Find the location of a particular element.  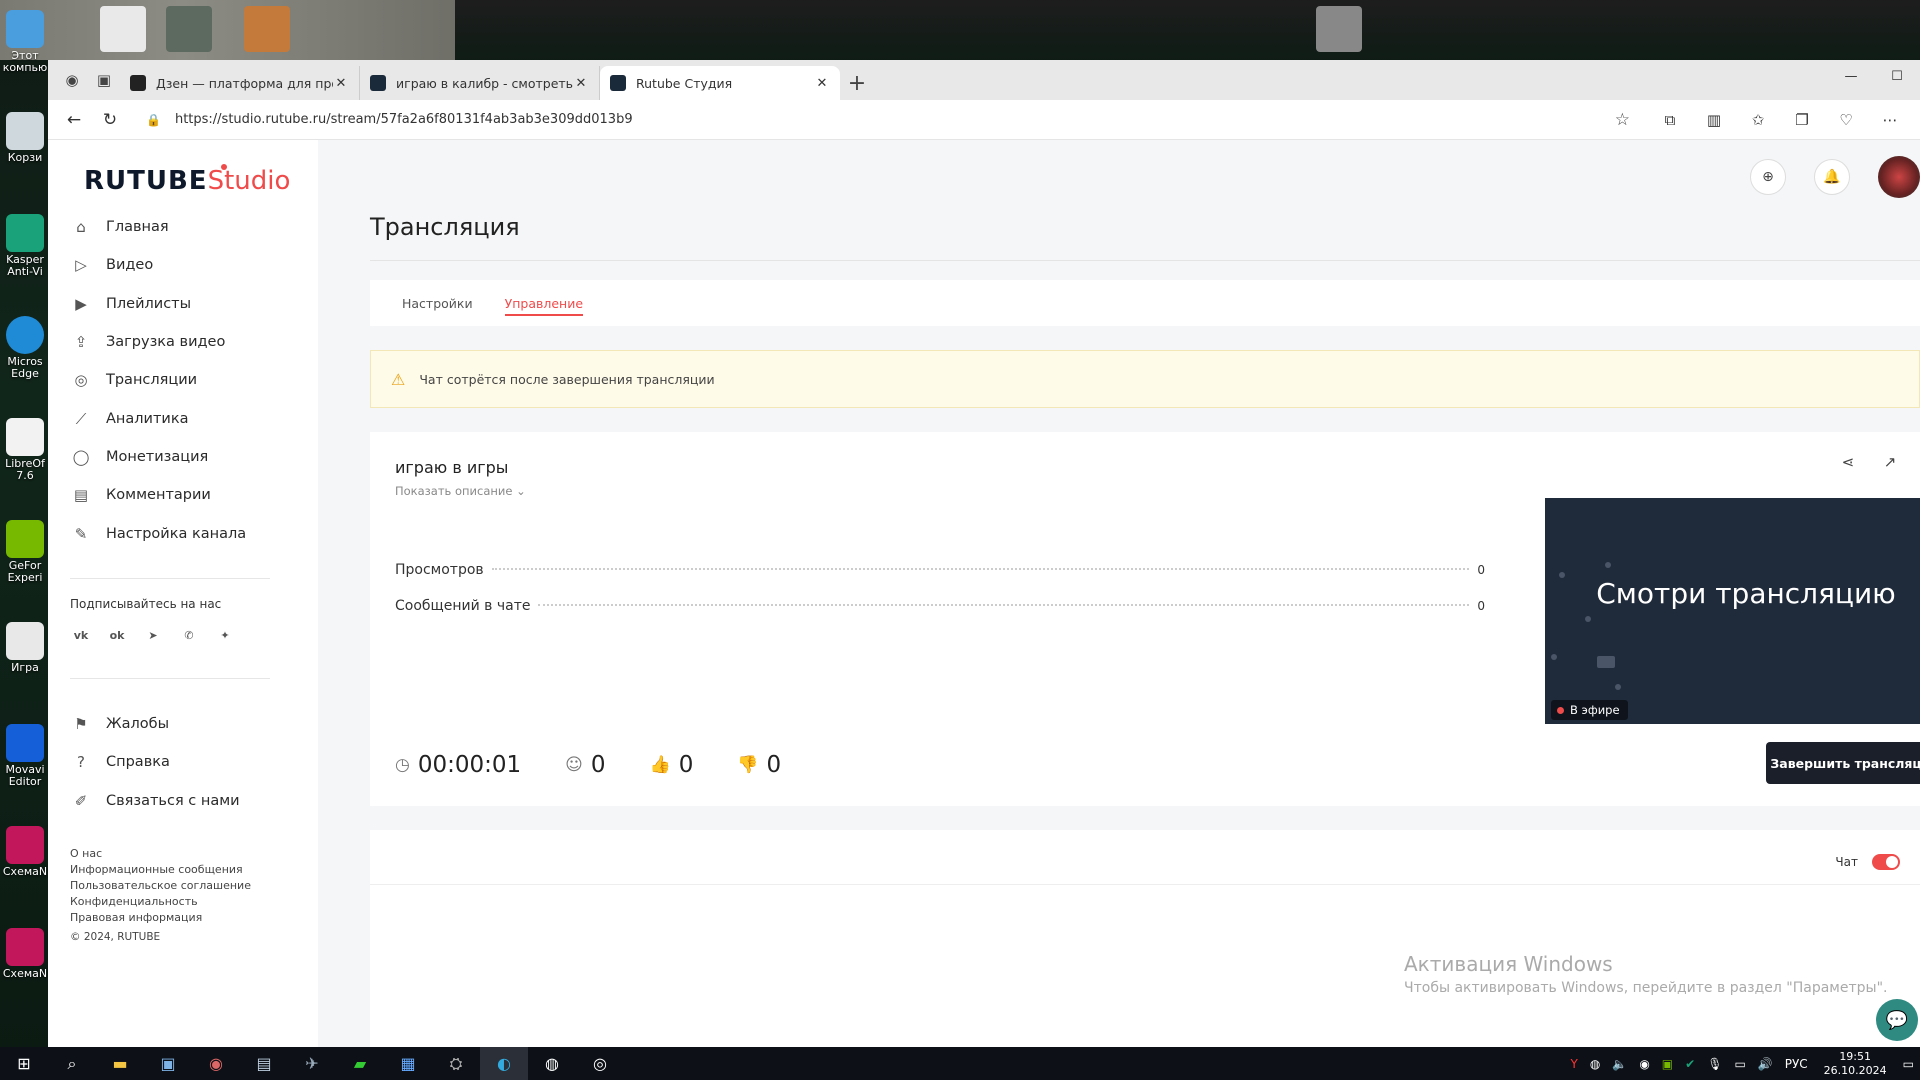

live-label: В эфире is located at coordinates (1595, 710).